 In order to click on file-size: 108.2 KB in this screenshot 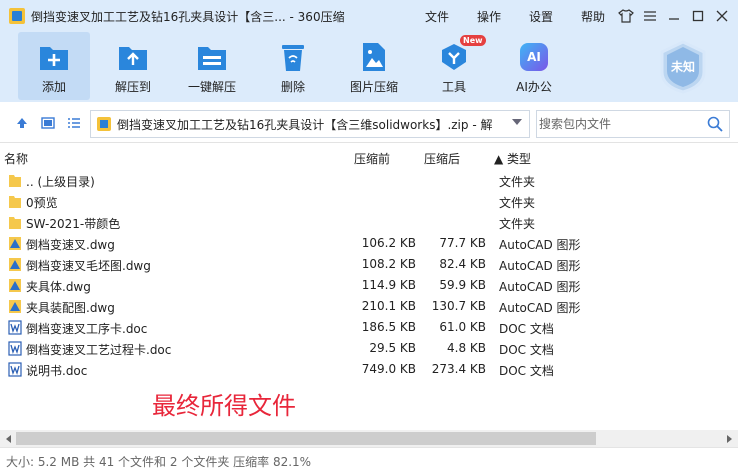, I will do `click(388, 264)`.